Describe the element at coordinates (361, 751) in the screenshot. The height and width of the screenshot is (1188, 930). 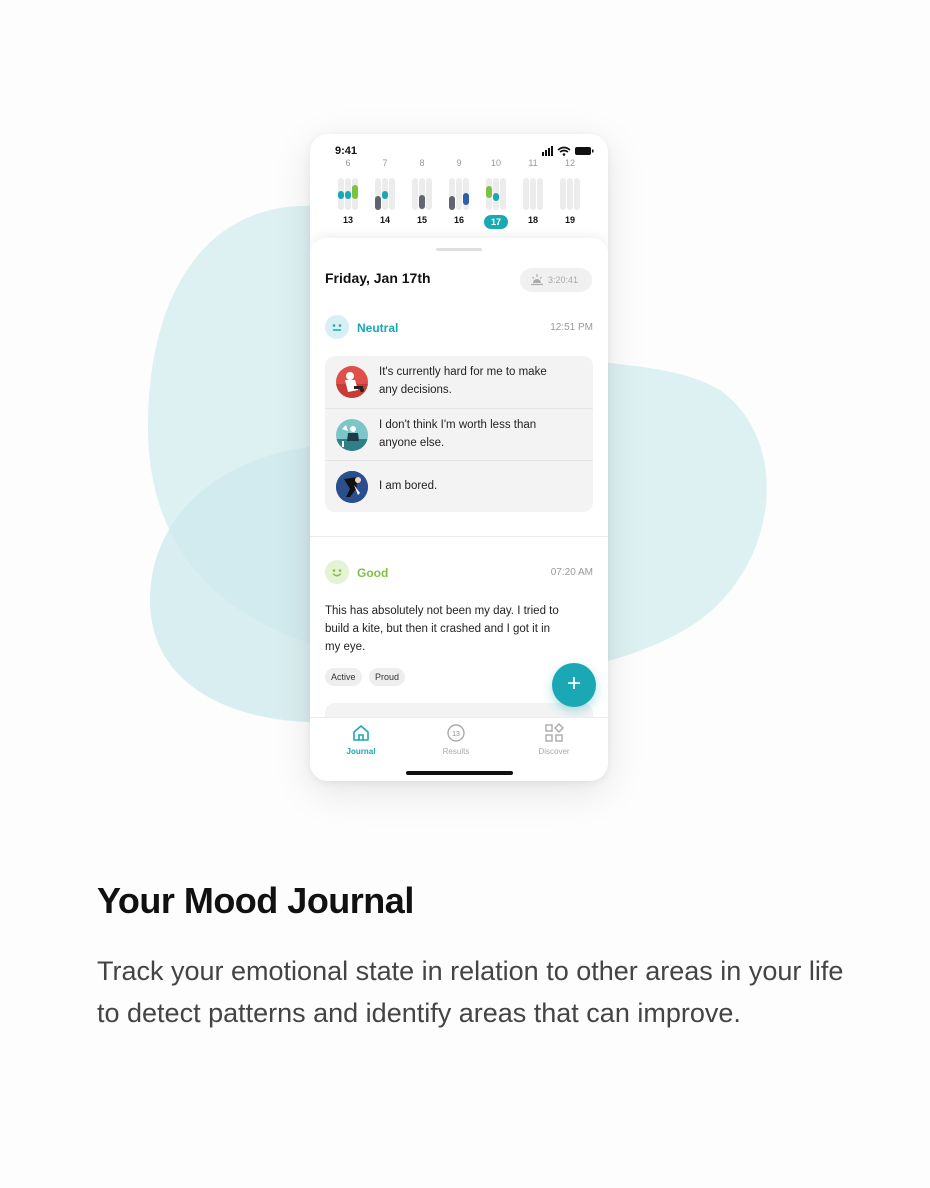
I see `tab-label: Journal` at that location.